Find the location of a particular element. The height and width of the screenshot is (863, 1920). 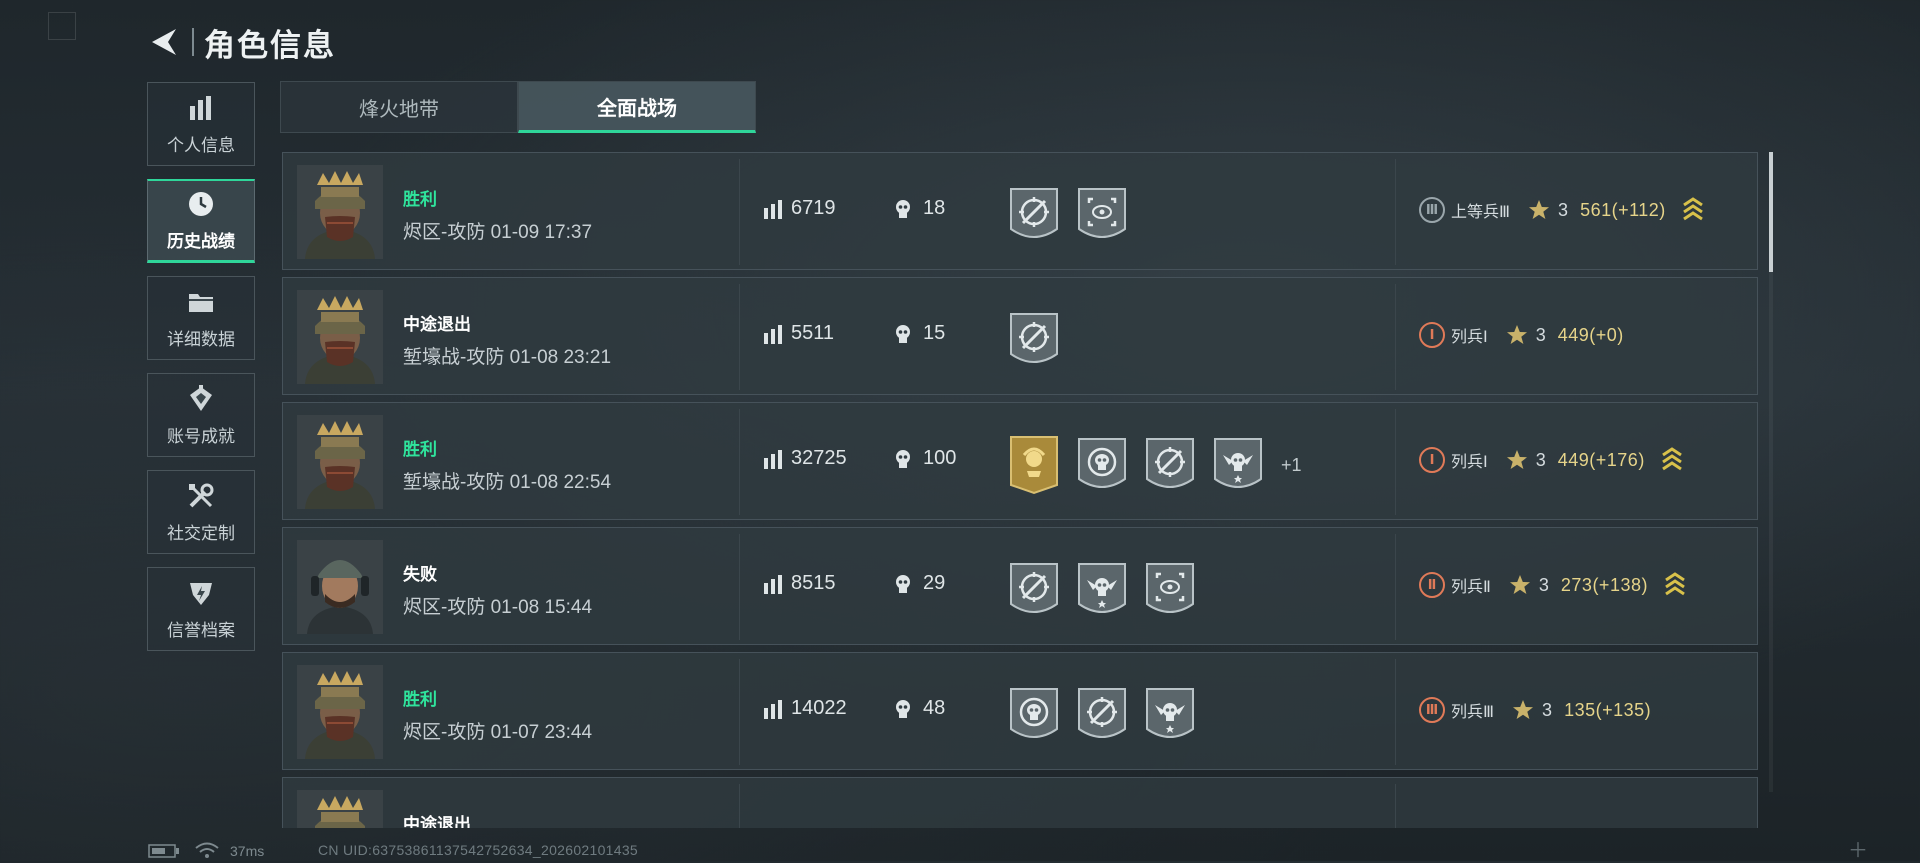

rank-points: 135(+135) is located at coordinates (1608, 709).